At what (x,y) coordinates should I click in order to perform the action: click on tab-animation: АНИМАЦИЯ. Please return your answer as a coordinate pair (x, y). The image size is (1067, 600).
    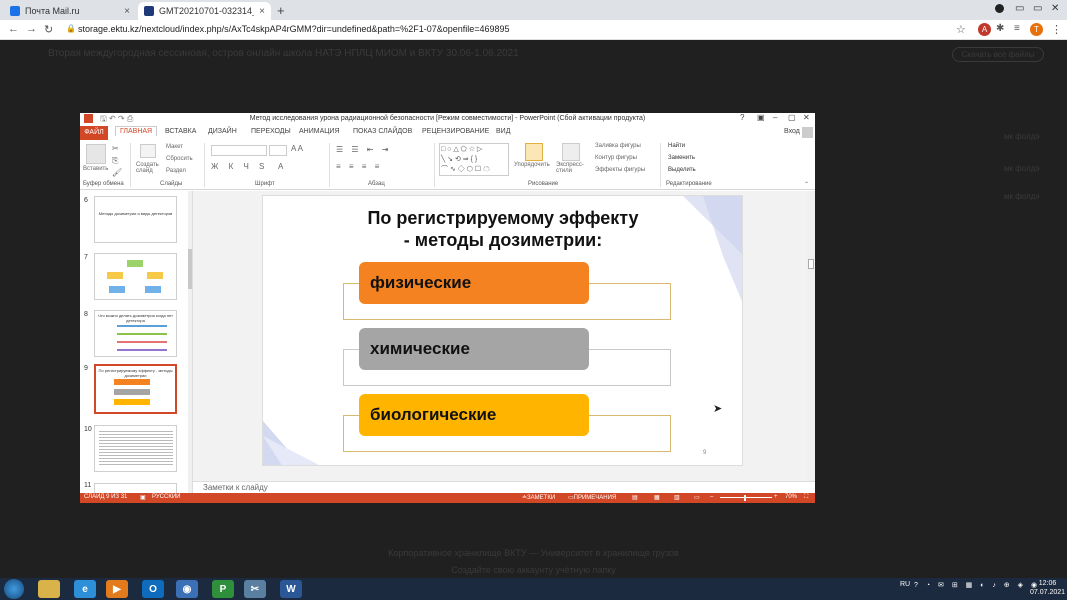
    Looking at the image, I should click on (319, 131).